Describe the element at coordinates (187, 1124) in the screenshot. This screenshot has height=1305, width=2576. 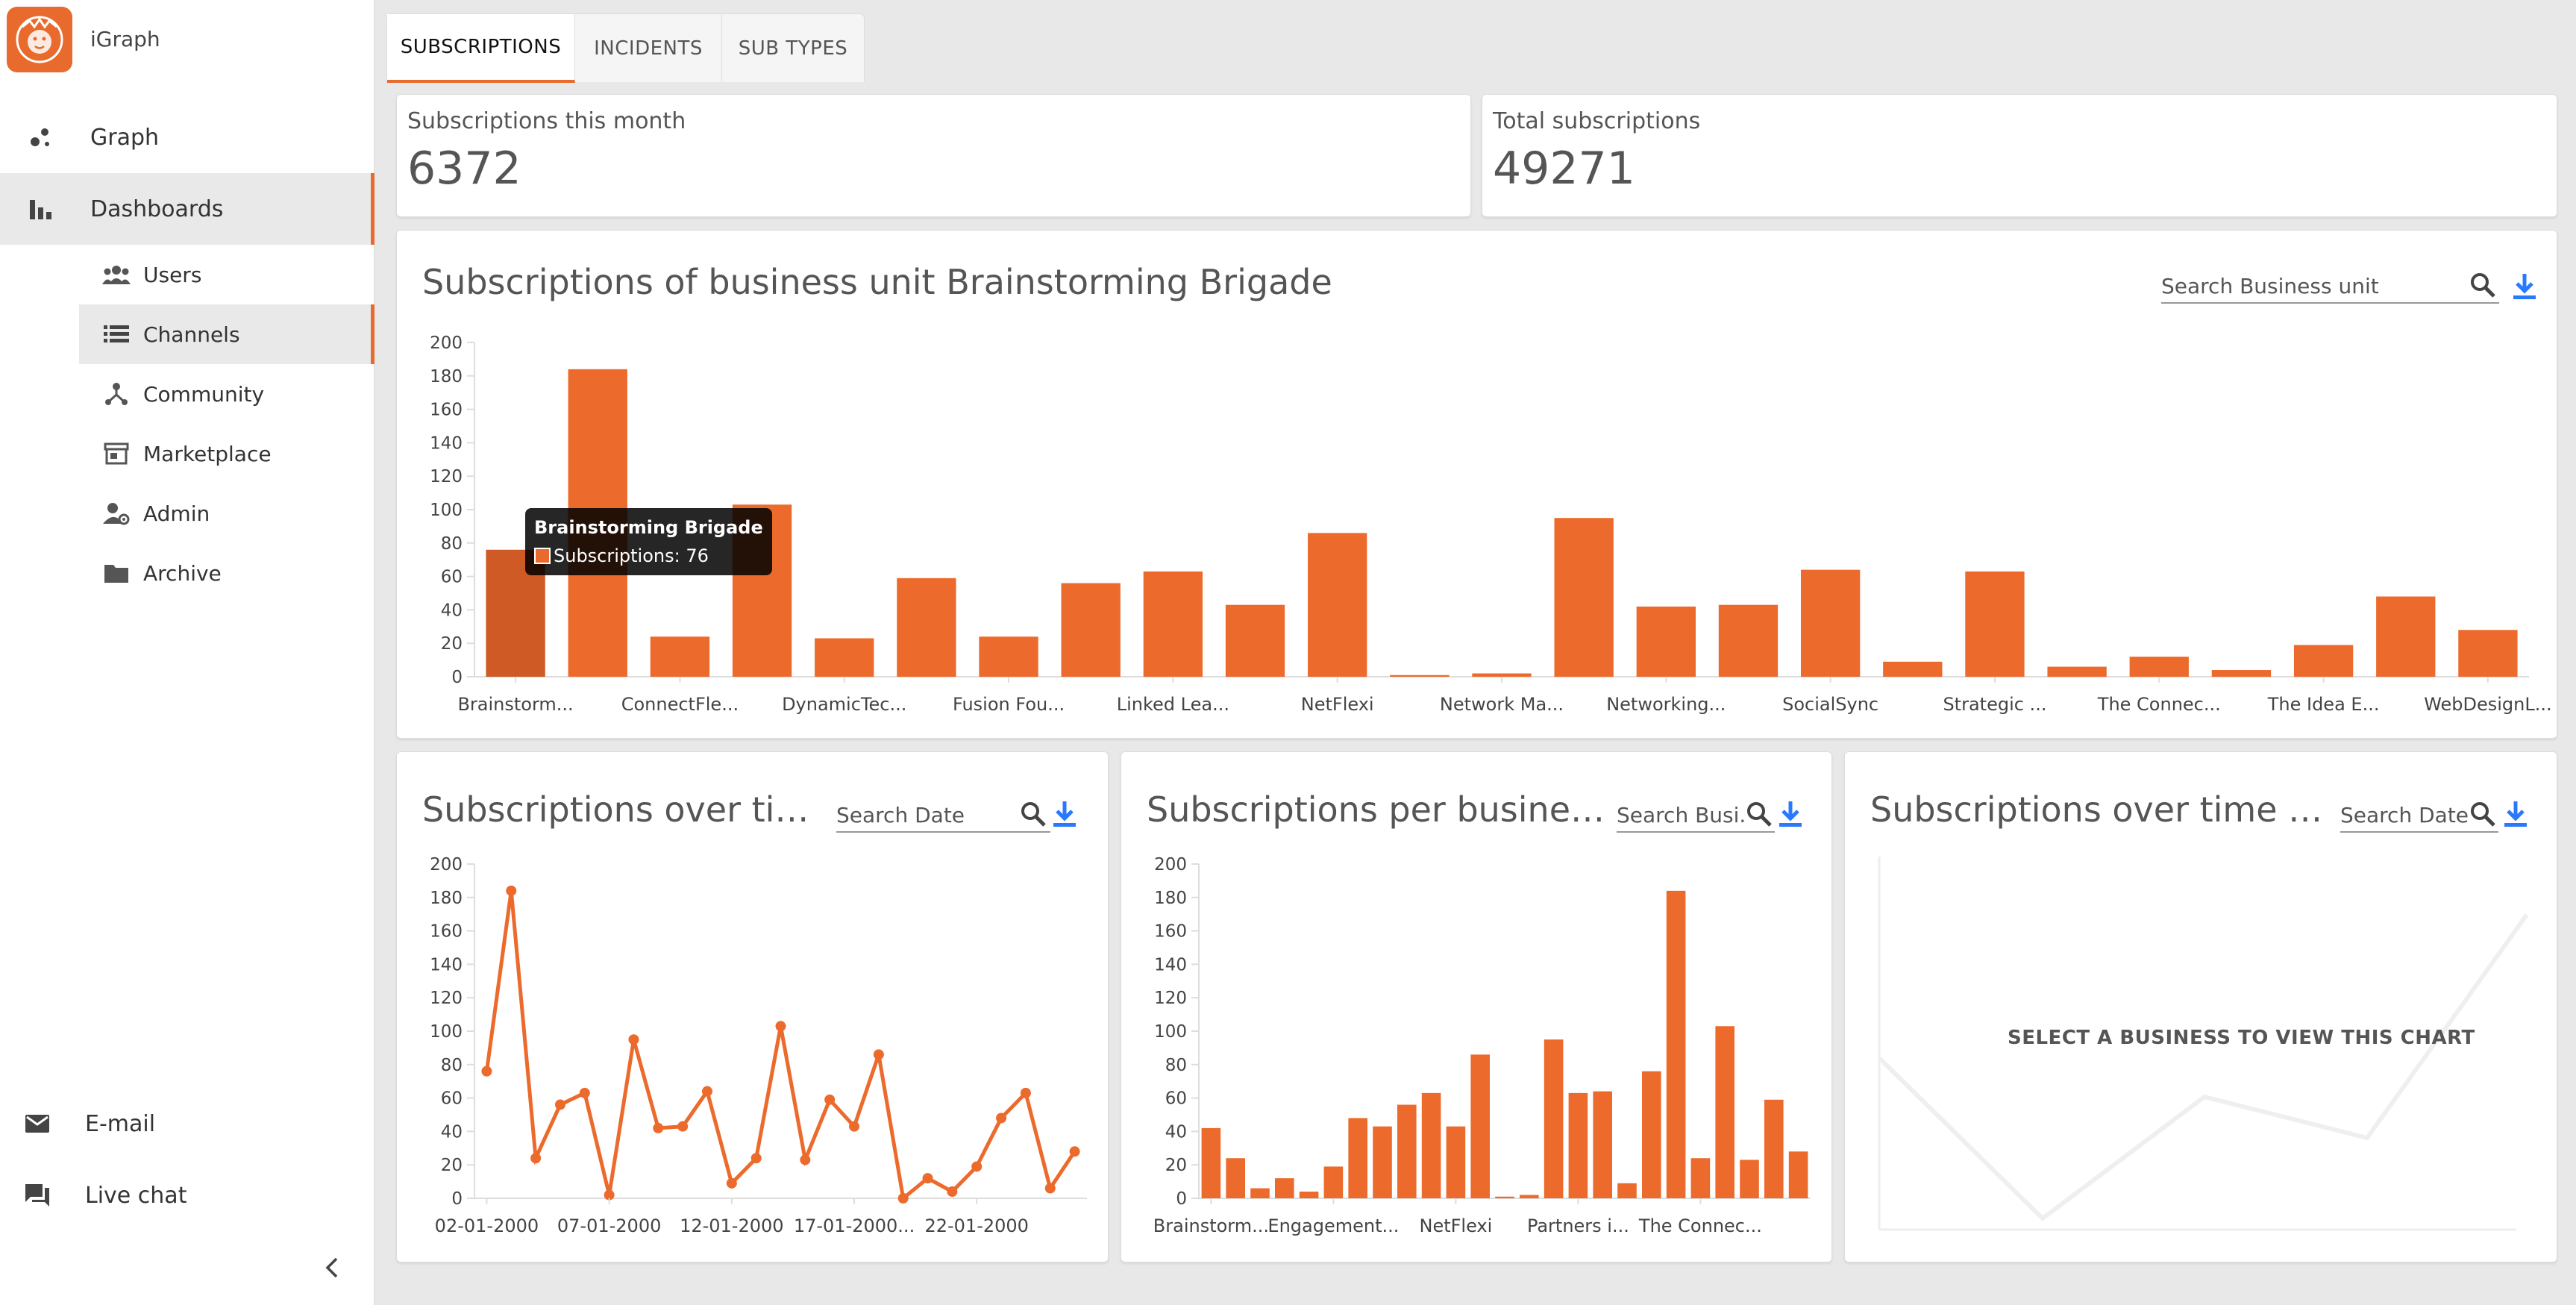
I see `sidebar-item-email: E-mail` at that location.